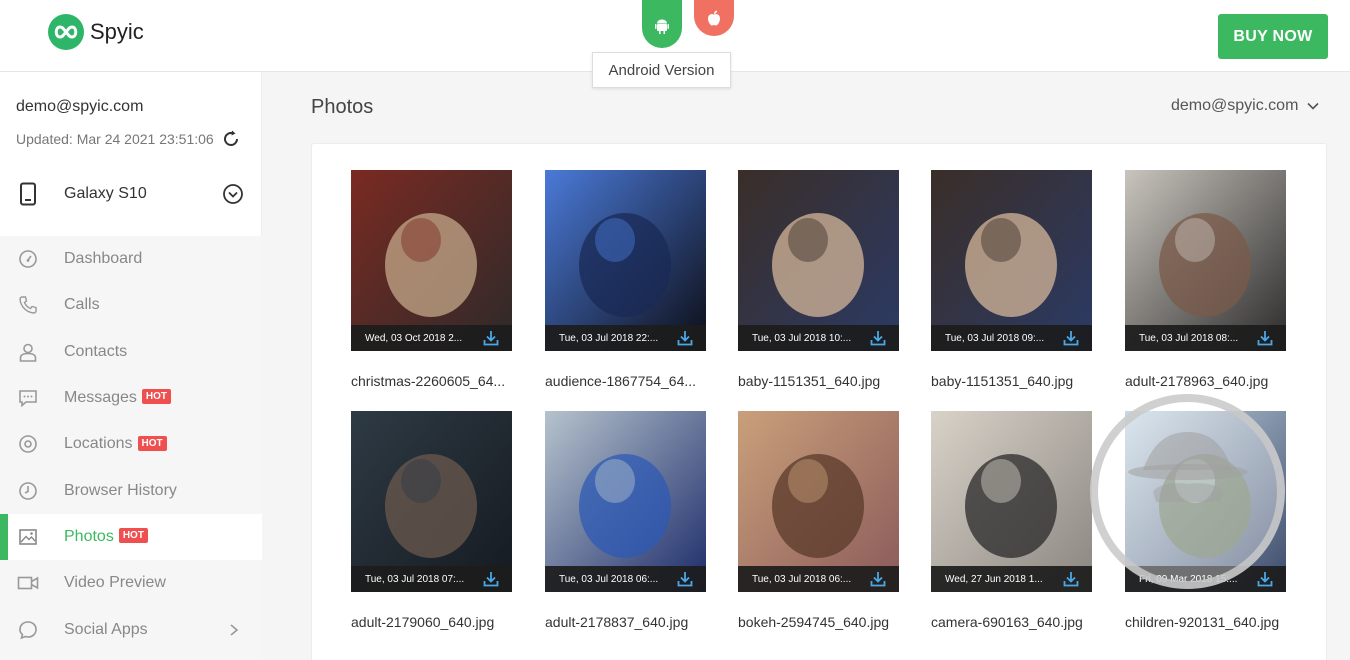 This screenshot has width=1350, height=660. I want to click on brand-logo: Spyic, so click(96, 32).